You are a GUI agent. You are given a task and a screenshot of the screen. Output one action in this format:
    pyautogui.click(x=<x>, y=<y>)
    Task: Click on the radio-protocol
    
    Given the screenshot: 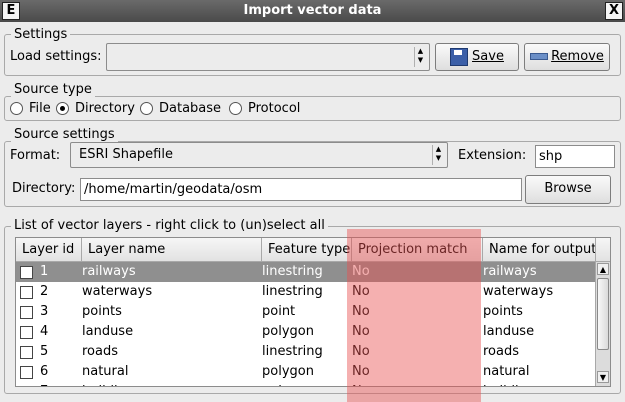 What is the action you would take?
    pyautogui.click(x=235, y=108)
    